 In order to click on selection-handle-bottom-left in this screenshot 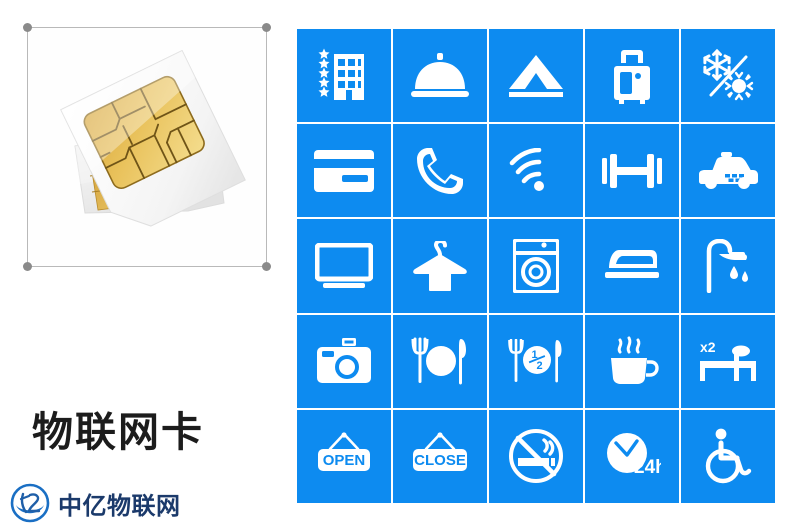, I will do `click(27, 266)`.